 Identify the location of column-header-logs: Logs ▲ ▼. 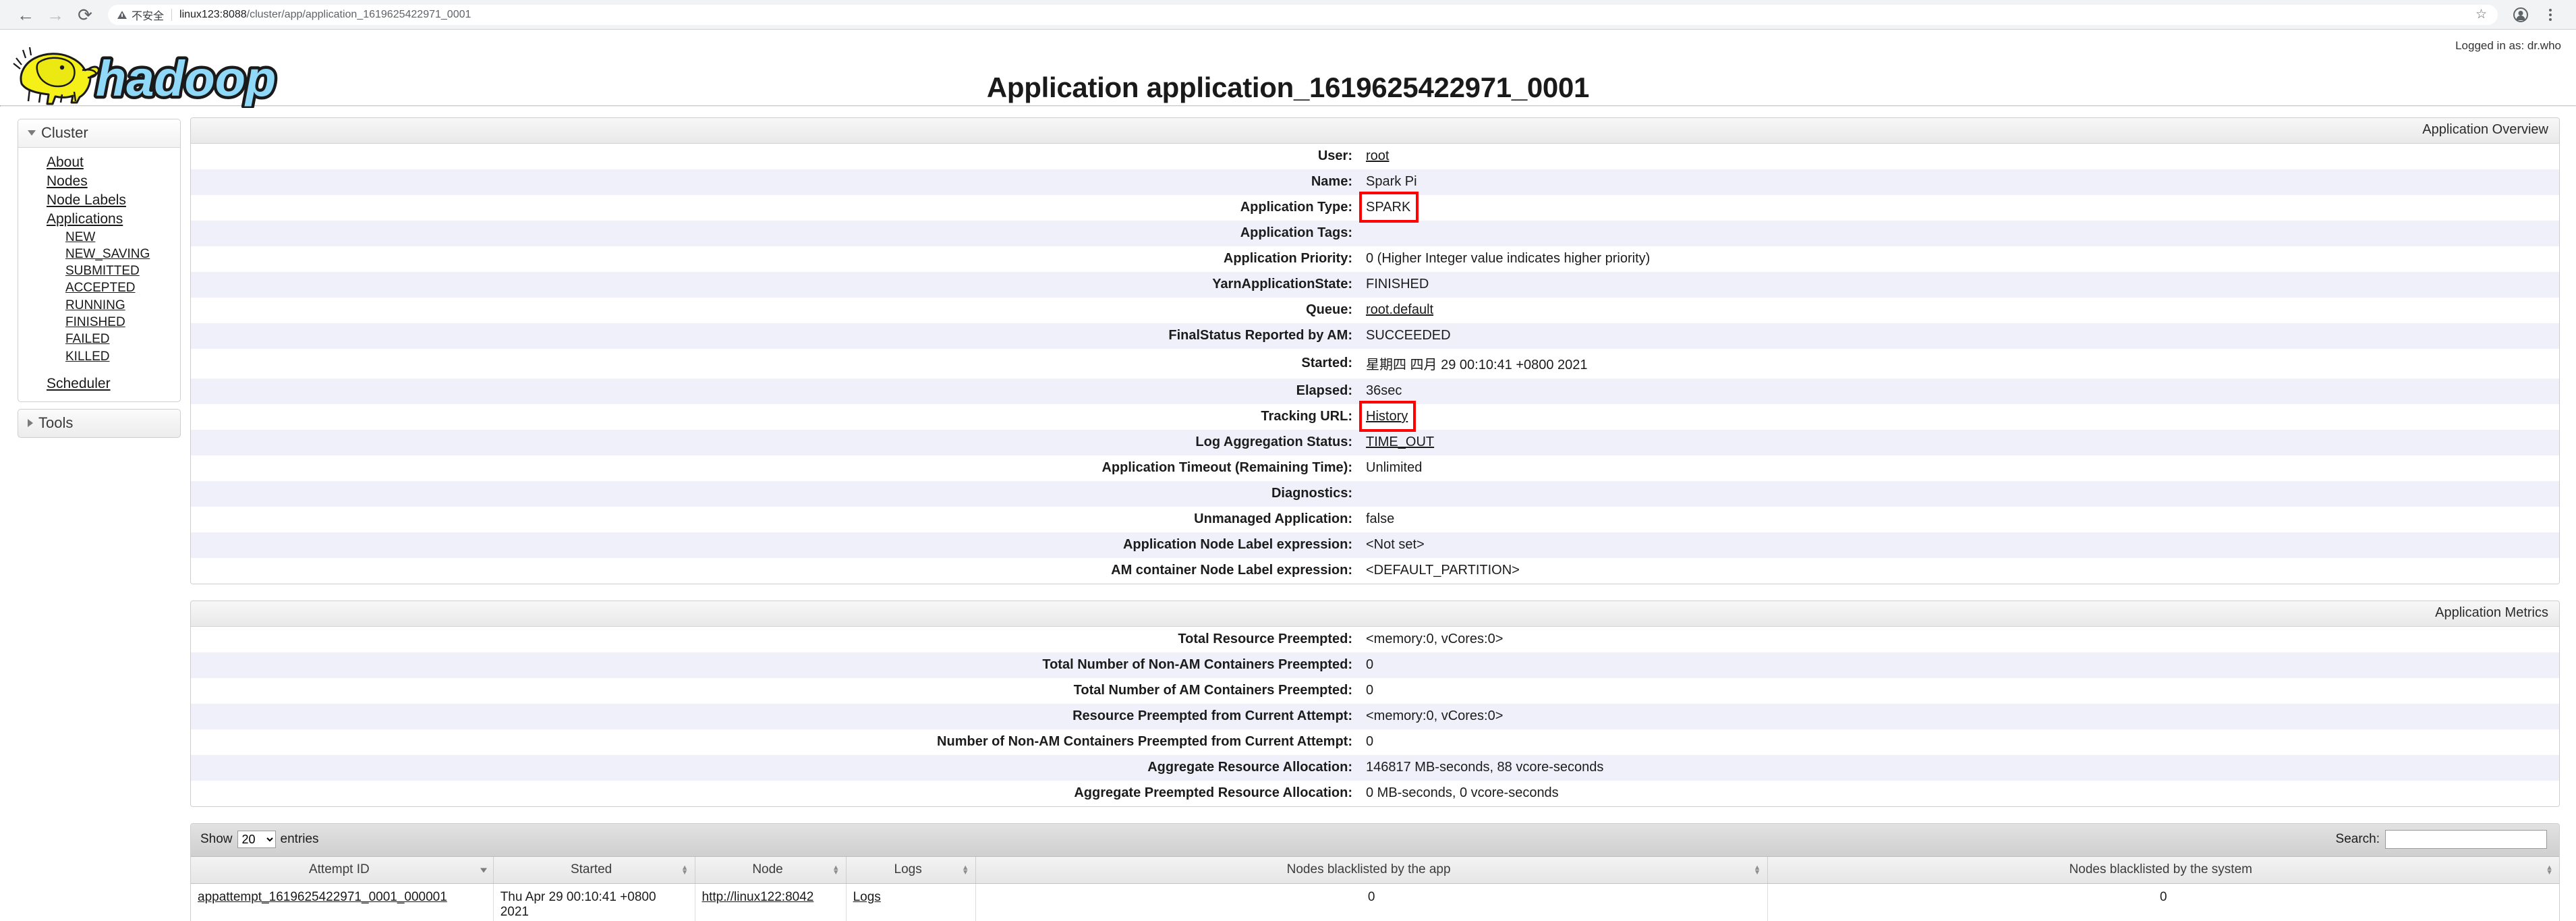
(911, 870).